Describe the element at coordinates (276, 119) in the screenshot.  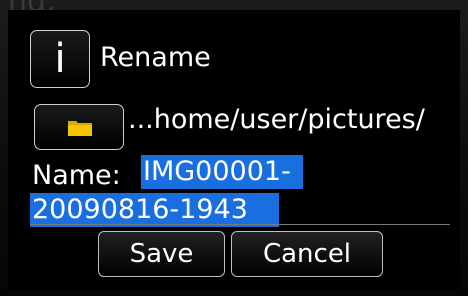
I see `folder-path: ...home/user/pictures/` at that location.